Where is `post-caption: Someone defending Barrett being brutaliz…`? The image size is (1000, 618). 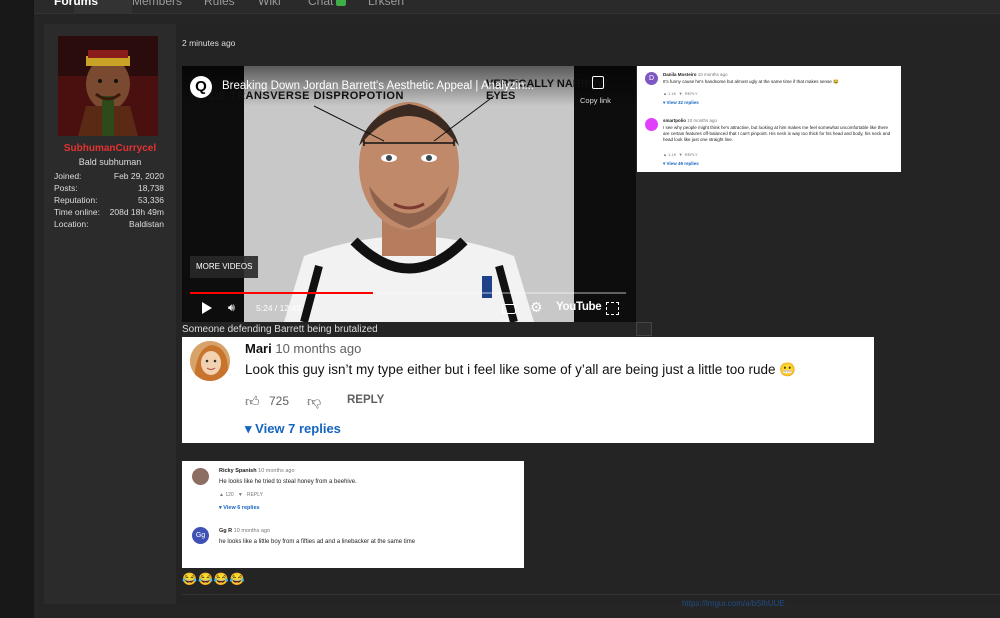
post-caption: Someone defending Barrett being brutaliz… is located at coordinates (280, 329).